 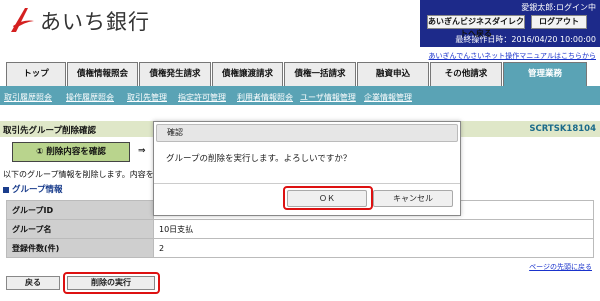 What do you see at coordinates (265, 97) in the screenshot?
I see `subnav-user-info: 利用者情報照会` at bounding box center [265, 97].